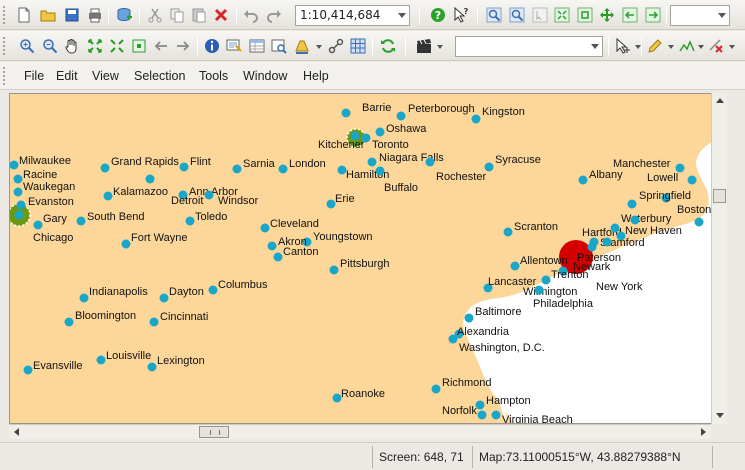  Describe the element at coordinates (630, 15) in the screenshot. I see `previous-extent-icon` at that location.